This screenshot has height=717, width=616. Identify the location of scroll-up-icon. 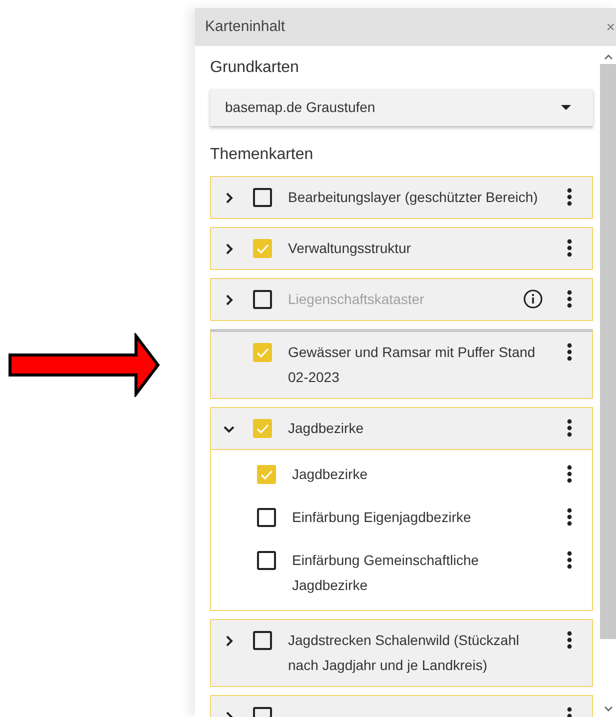
(608, 57).